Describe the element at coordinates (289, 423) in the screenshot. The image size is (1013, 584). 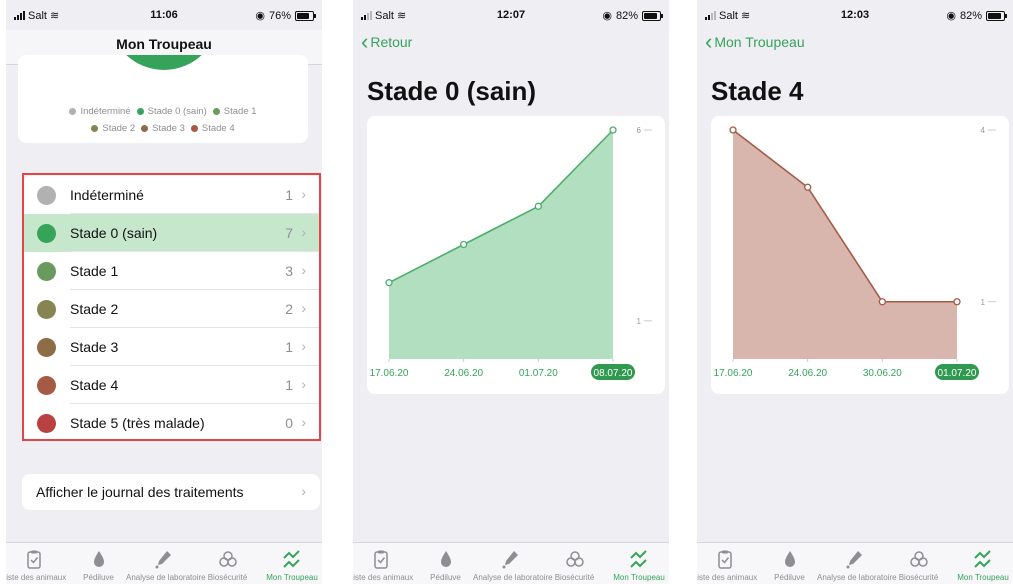
I see `stage-count: 0` at that location.